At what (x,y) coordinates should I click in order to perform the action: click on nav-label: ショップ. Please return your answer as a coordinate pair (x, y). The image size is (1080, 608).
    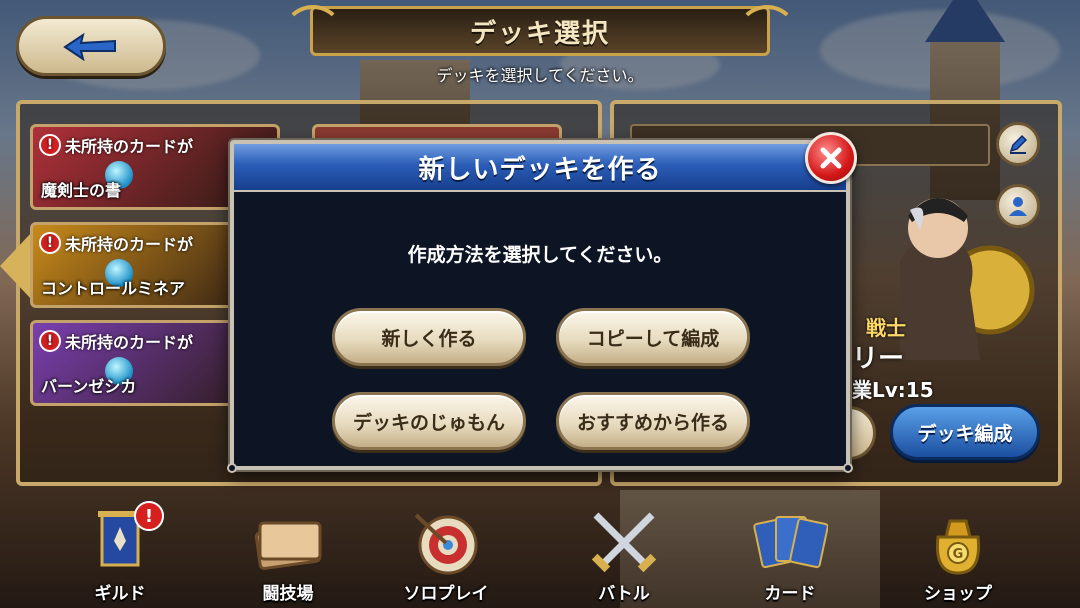
    Looking at the image, I should click on (958, 594).